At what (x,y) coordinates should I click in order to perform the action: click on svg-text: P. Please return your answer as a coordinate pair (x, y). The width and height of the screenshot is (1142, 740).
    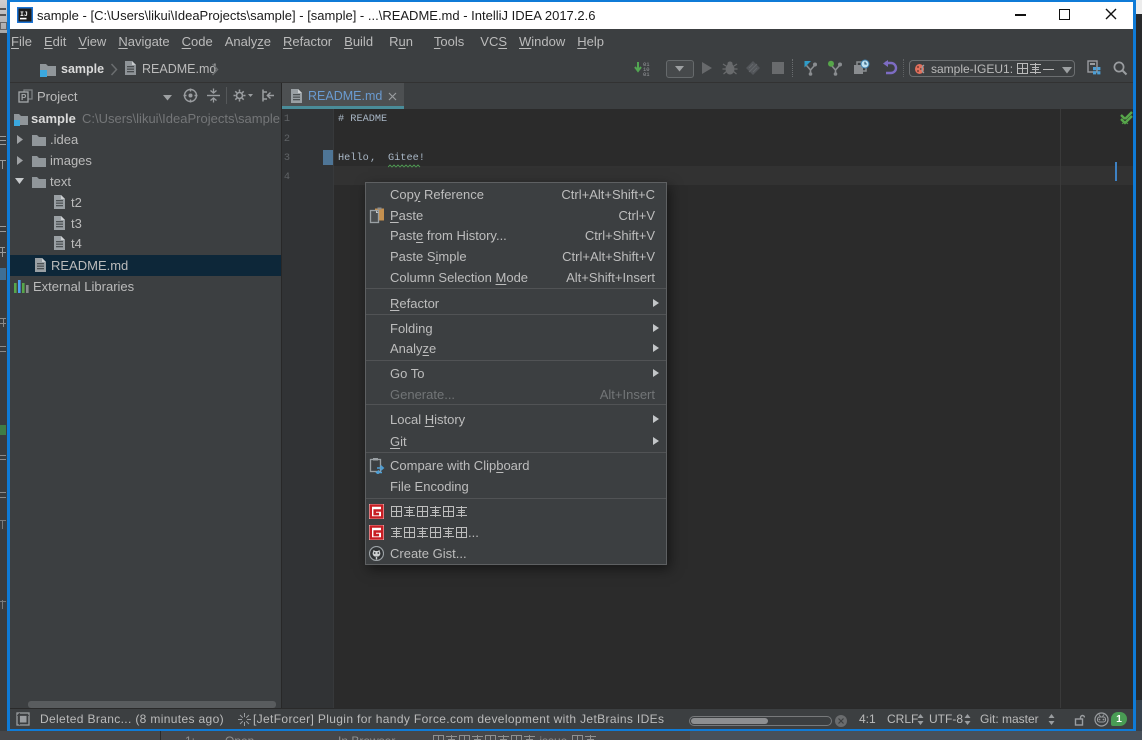
    Looking at the image, I should click on (24, 97).